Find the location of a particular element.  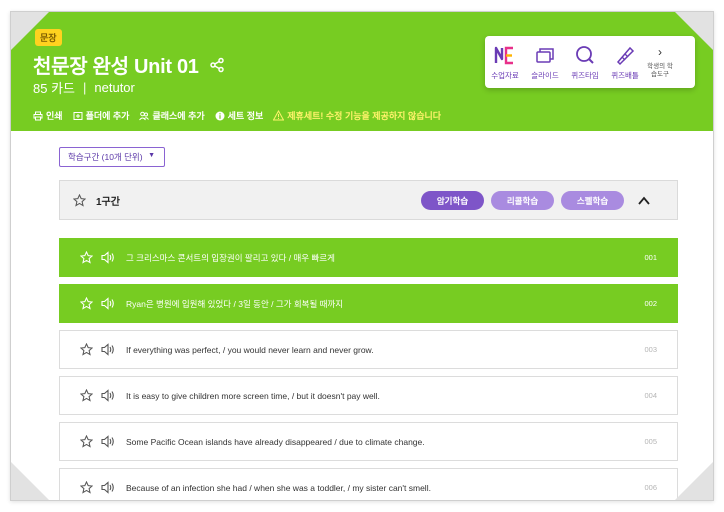

partner-set-notice: 제휴세트! 수정 기능을 제공하지 않습니다 is located at coordinates (357, 115).